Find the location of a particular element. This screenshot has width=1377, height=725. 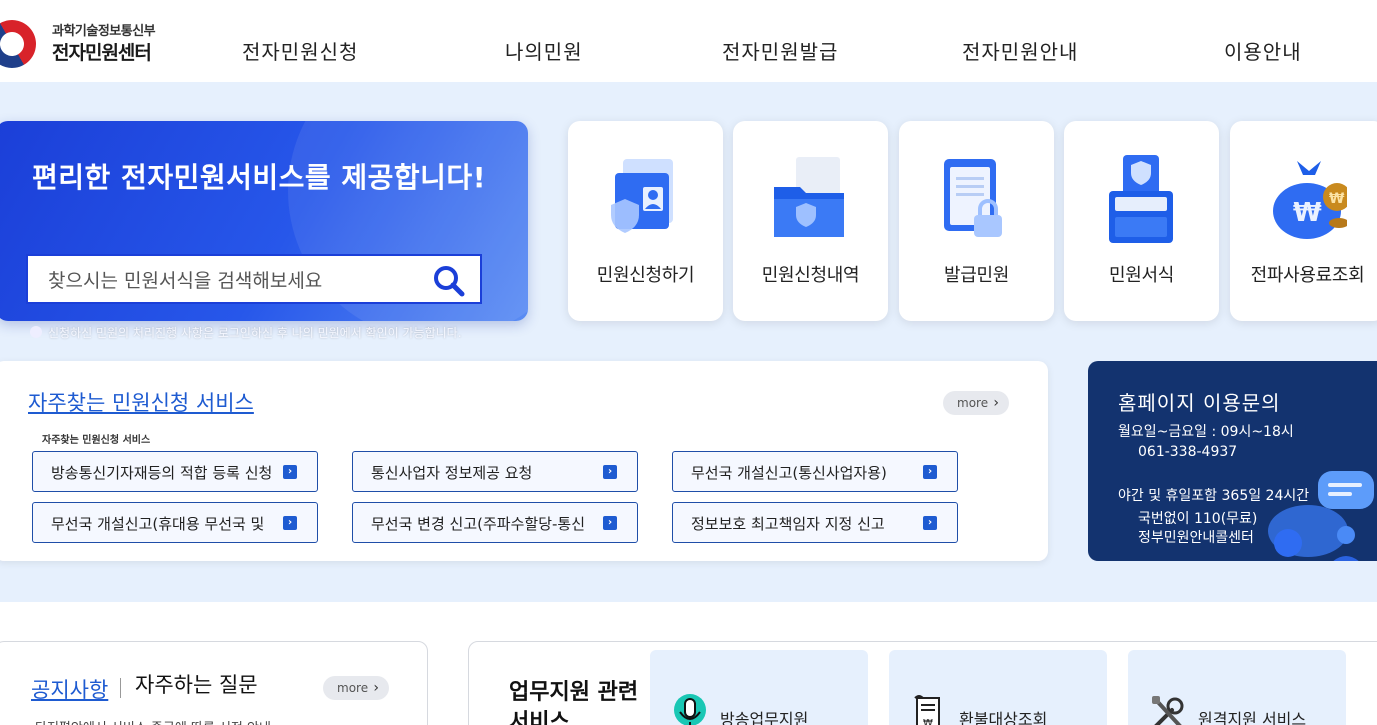

quick-card-issue: 발급민원 is located at coordinates (976, 221).